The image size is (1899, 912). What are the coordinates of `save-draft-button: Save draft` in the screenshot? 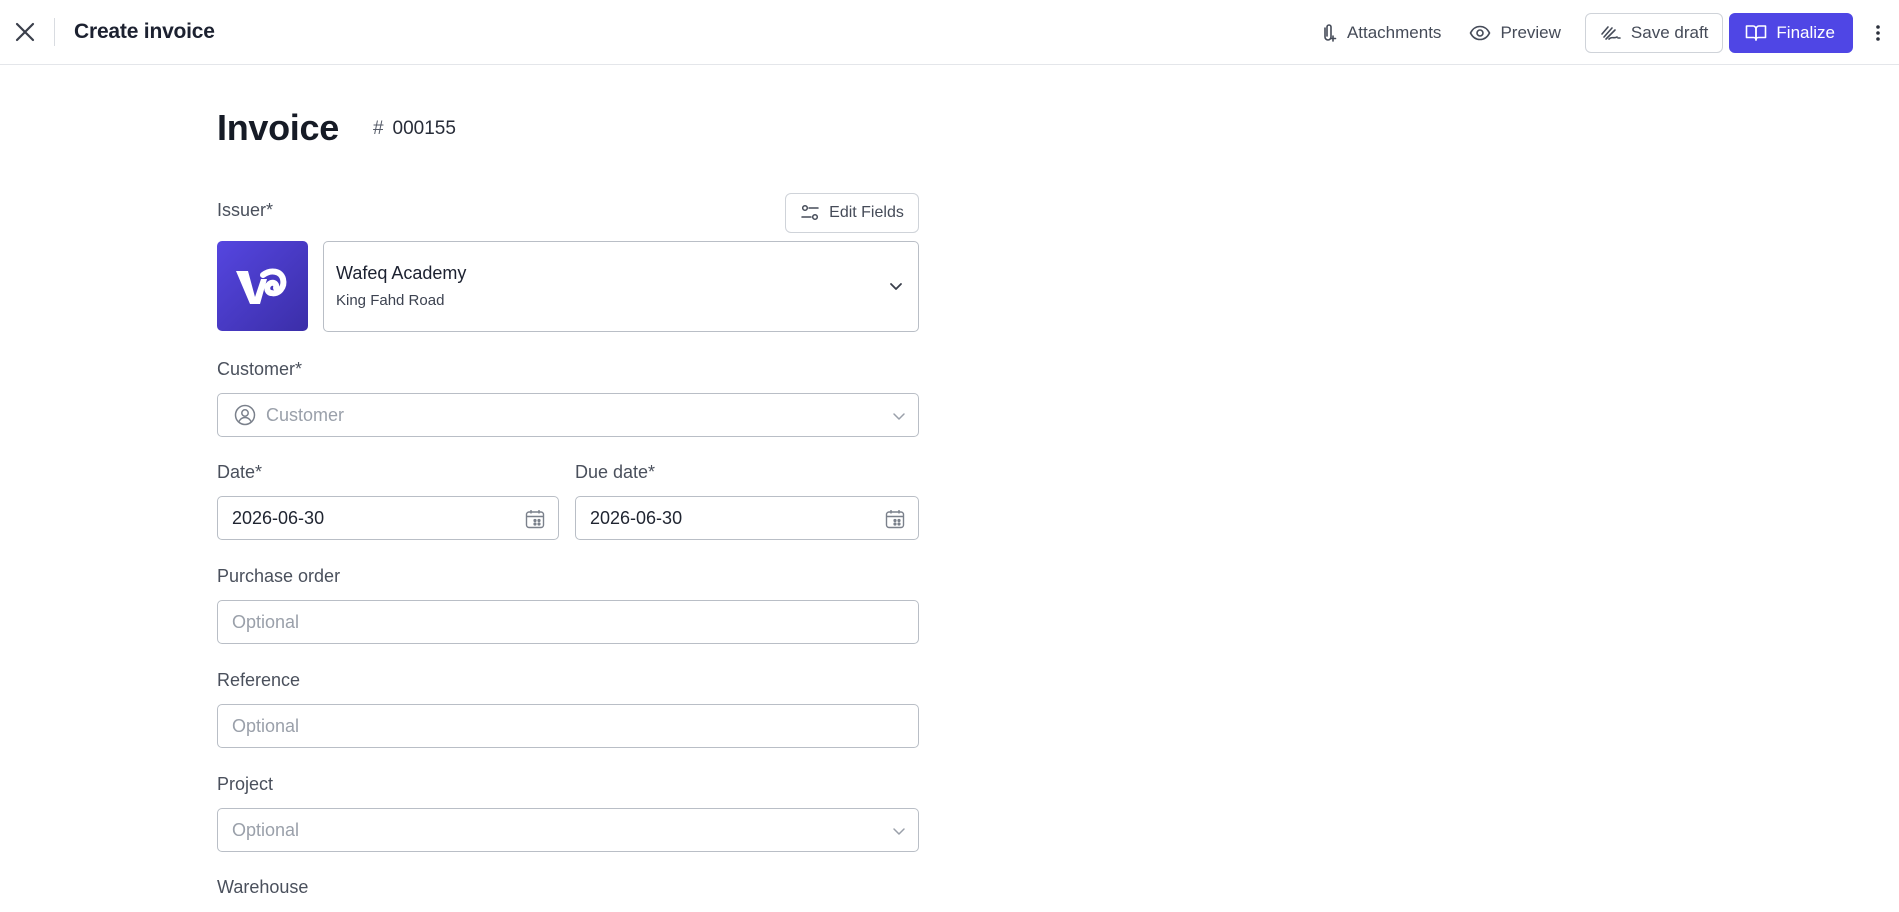 It's located at (1654, 33).